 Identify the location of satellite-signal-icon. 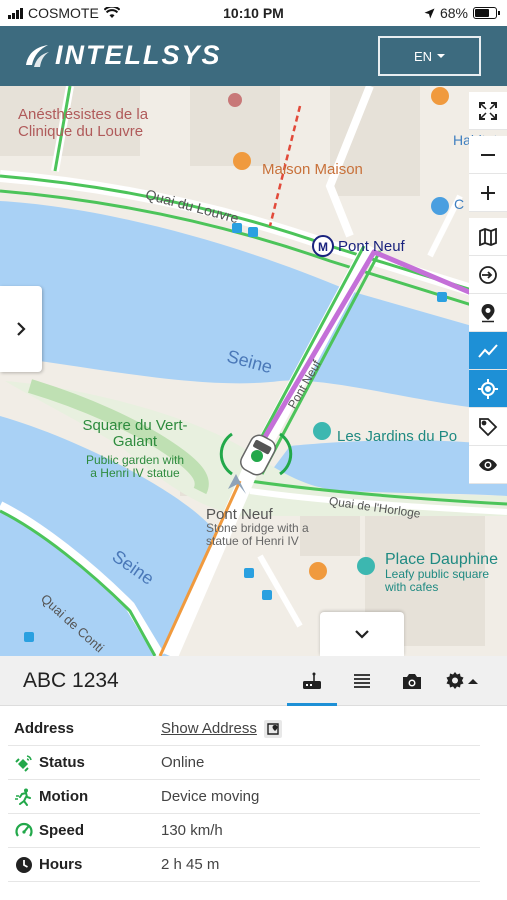
(23, 763).